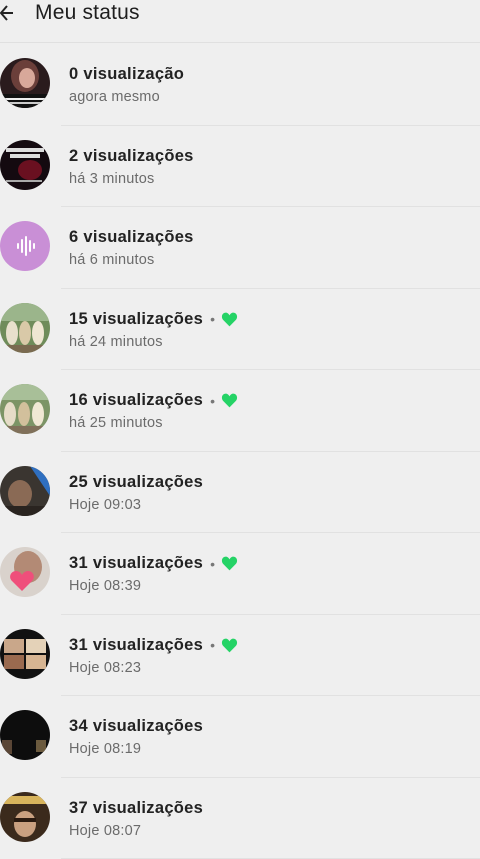 Image resolution: width=480 pixels, height=859 pixels. Describe the element at coordinates (87, 13) in the screenshot. I see `page-title: Meu status` at that location.